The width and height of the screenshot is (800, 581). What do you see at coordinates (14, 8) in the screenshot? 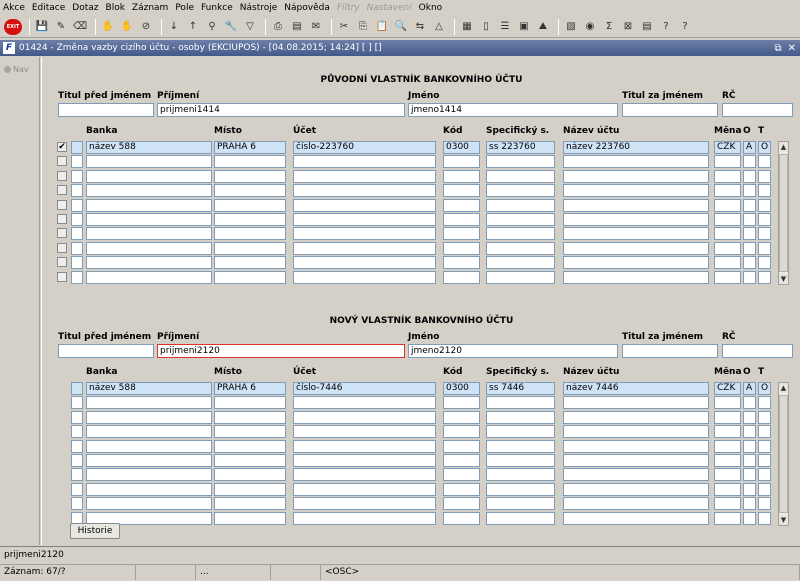
I see `menu-item-0: Akce` at bounding box center [14, 8].